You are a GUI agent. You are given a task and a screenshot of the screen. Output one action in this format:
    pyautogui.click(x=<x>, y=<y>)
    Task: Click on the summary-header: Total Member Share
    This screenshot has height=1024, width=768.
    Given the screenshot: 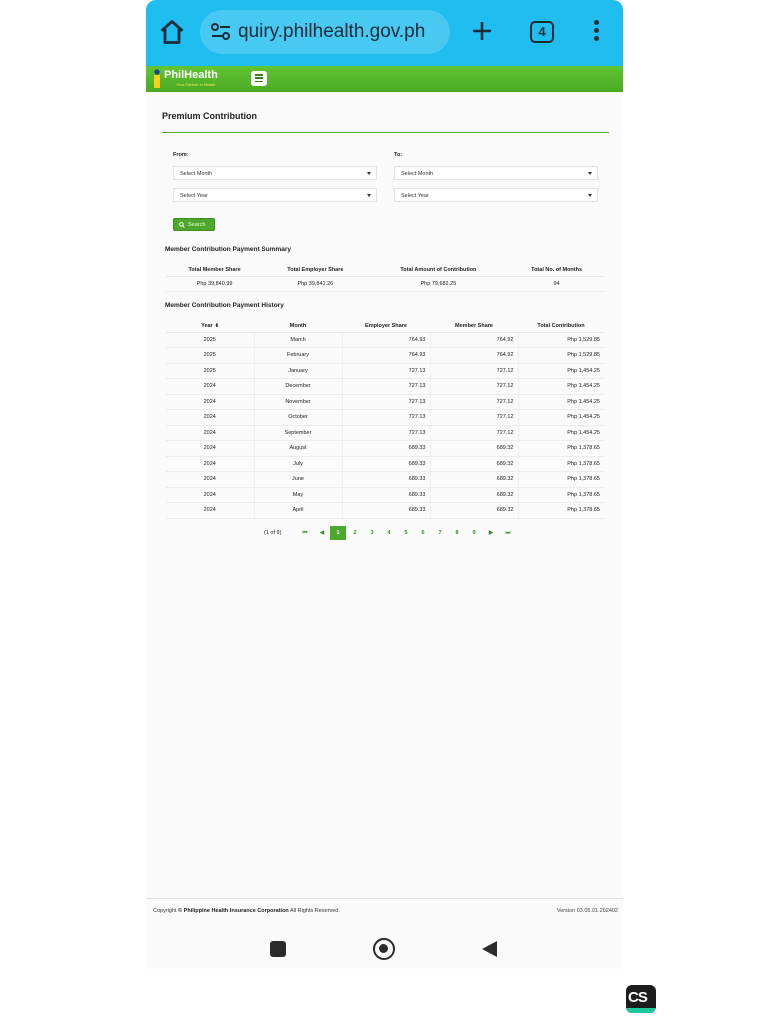 What is the action you would take?
    pyautogui.click(x=215, y=270)
    